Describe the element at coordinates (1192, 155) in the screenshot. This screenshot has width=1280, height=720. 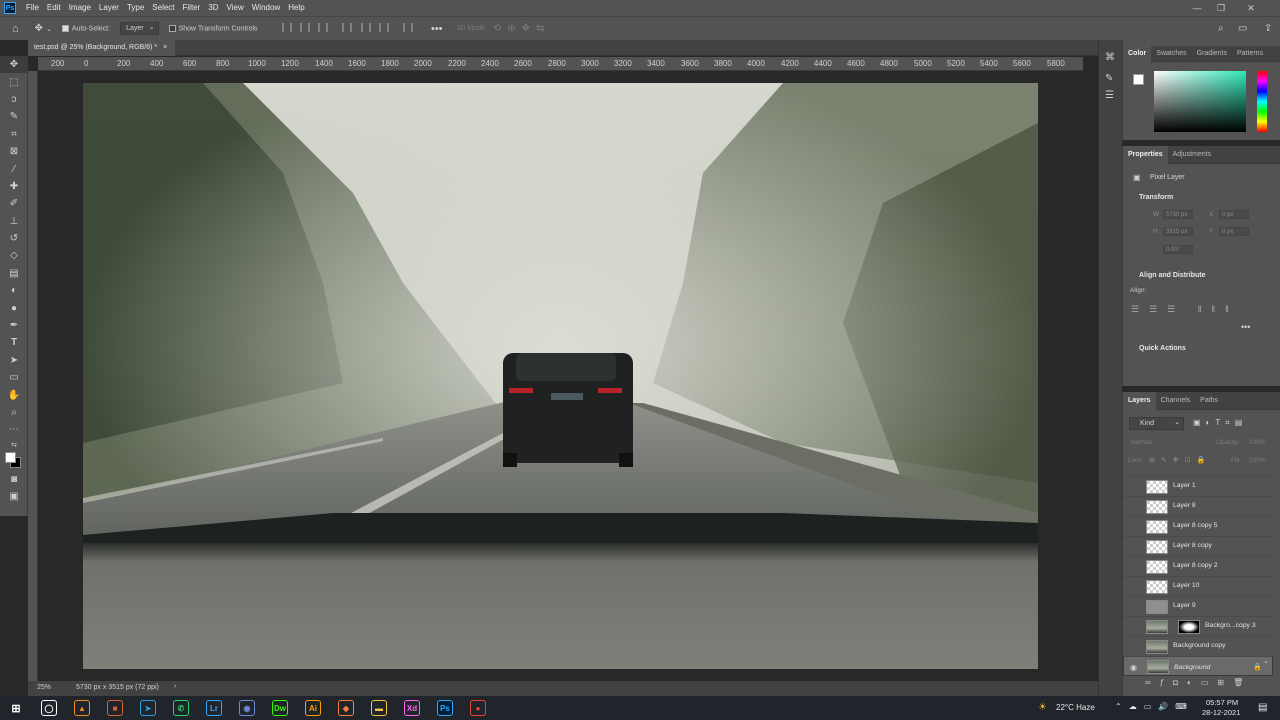
I see `tab-adjustments: Adjustments` at that location.